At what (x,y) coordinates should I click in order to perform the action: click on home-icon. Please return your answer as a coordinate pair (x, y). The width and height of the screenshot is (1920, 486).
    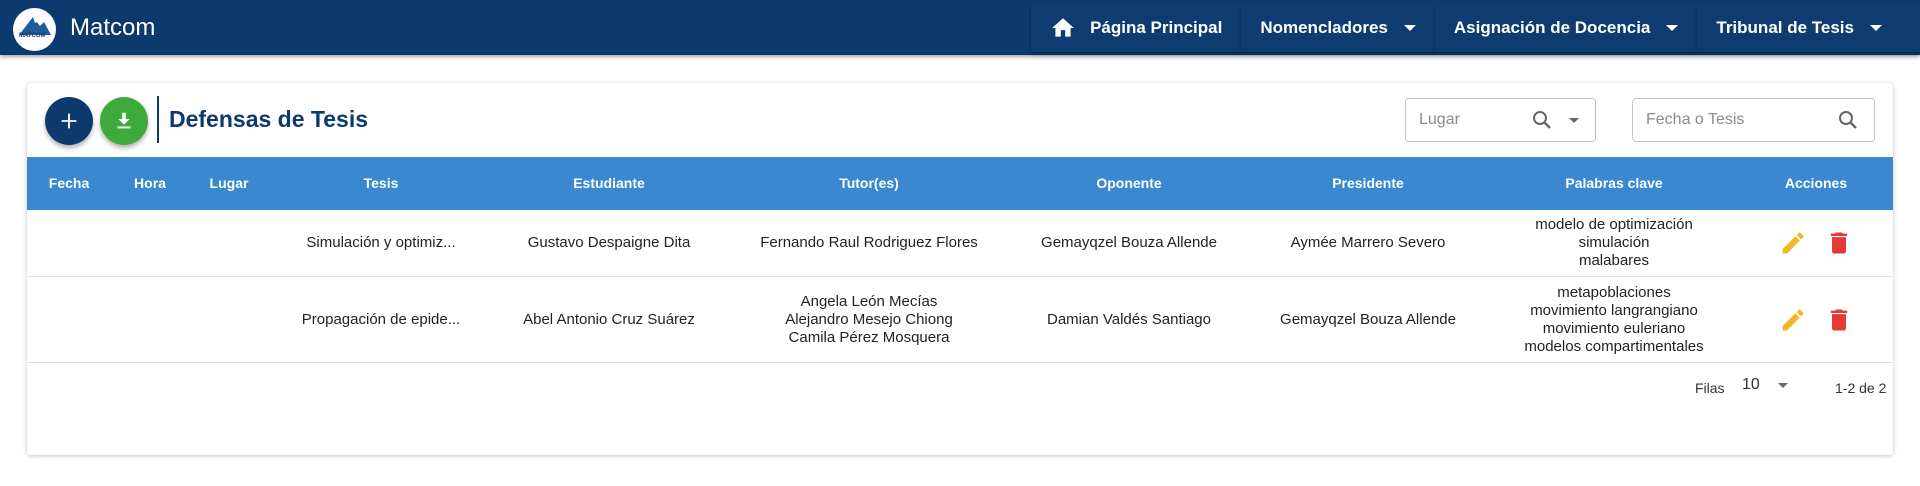
    Looking at the image, I should click on (1063, 27).